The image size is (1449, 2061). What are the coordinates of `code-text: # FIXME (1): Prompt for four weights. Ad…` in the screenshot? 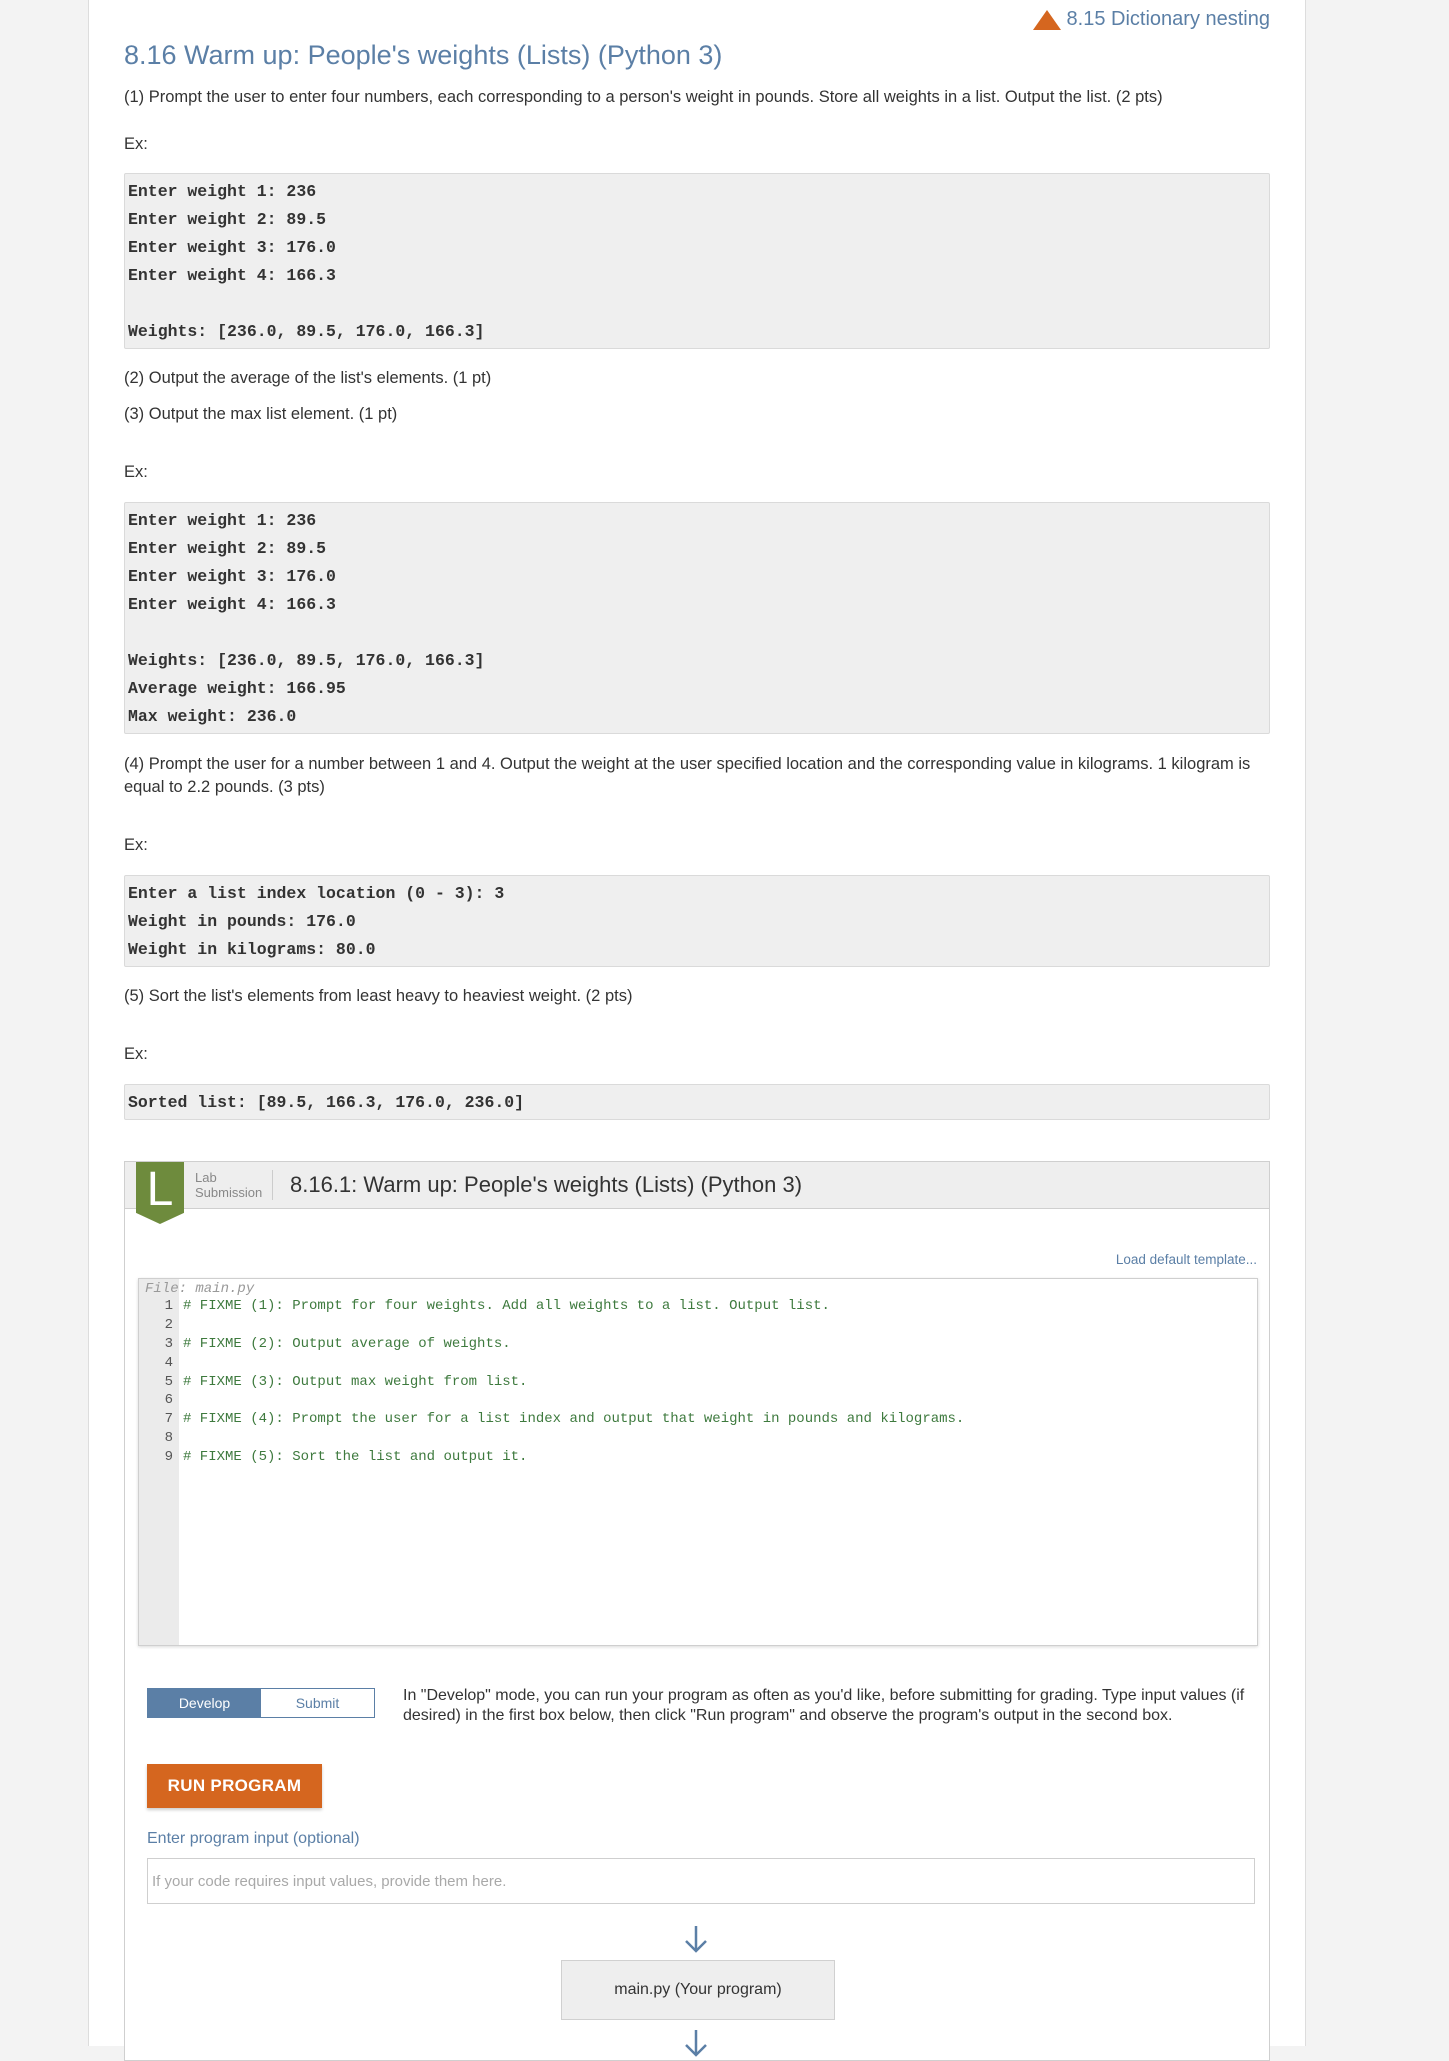 It's located at (504, 1306).